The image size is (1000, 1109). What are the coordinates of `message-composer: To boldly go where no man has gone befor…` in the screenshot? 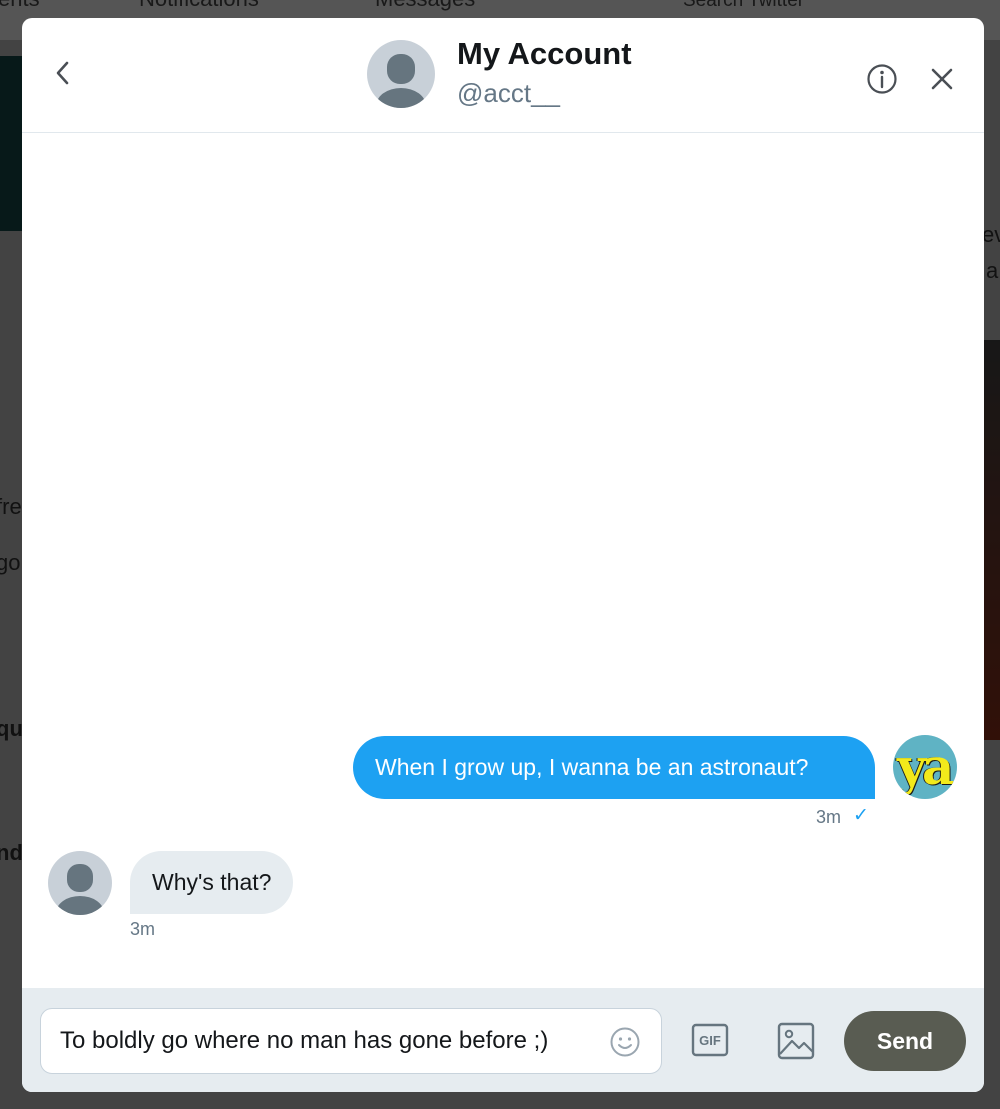 It's located at (503, 1040).